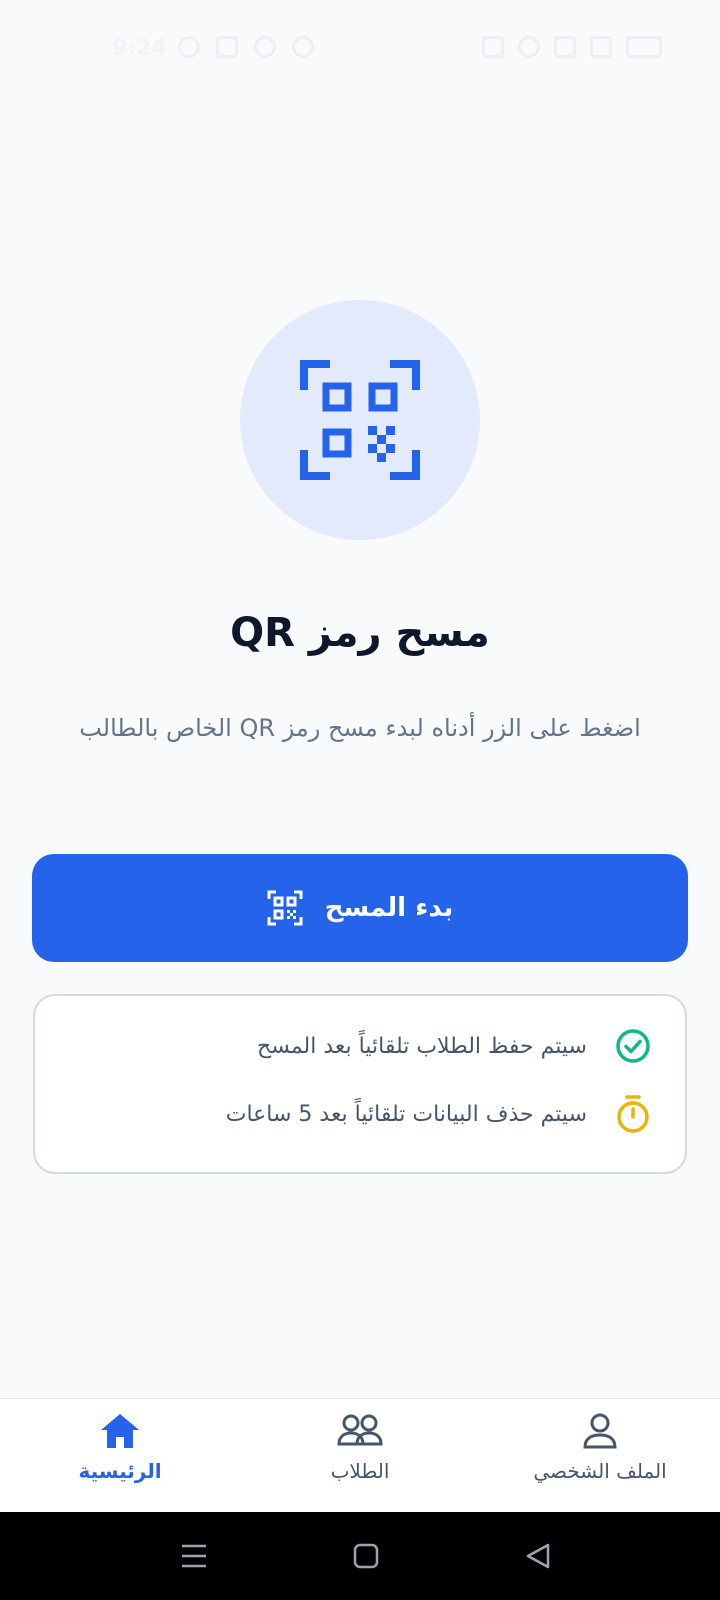 Image resolution: width=720 pixels, height=1600 pixels. What do you see at coordinates (366, 1556) in the screenshot?
I see `home-button-icon` at bounding box center [366, 1556].